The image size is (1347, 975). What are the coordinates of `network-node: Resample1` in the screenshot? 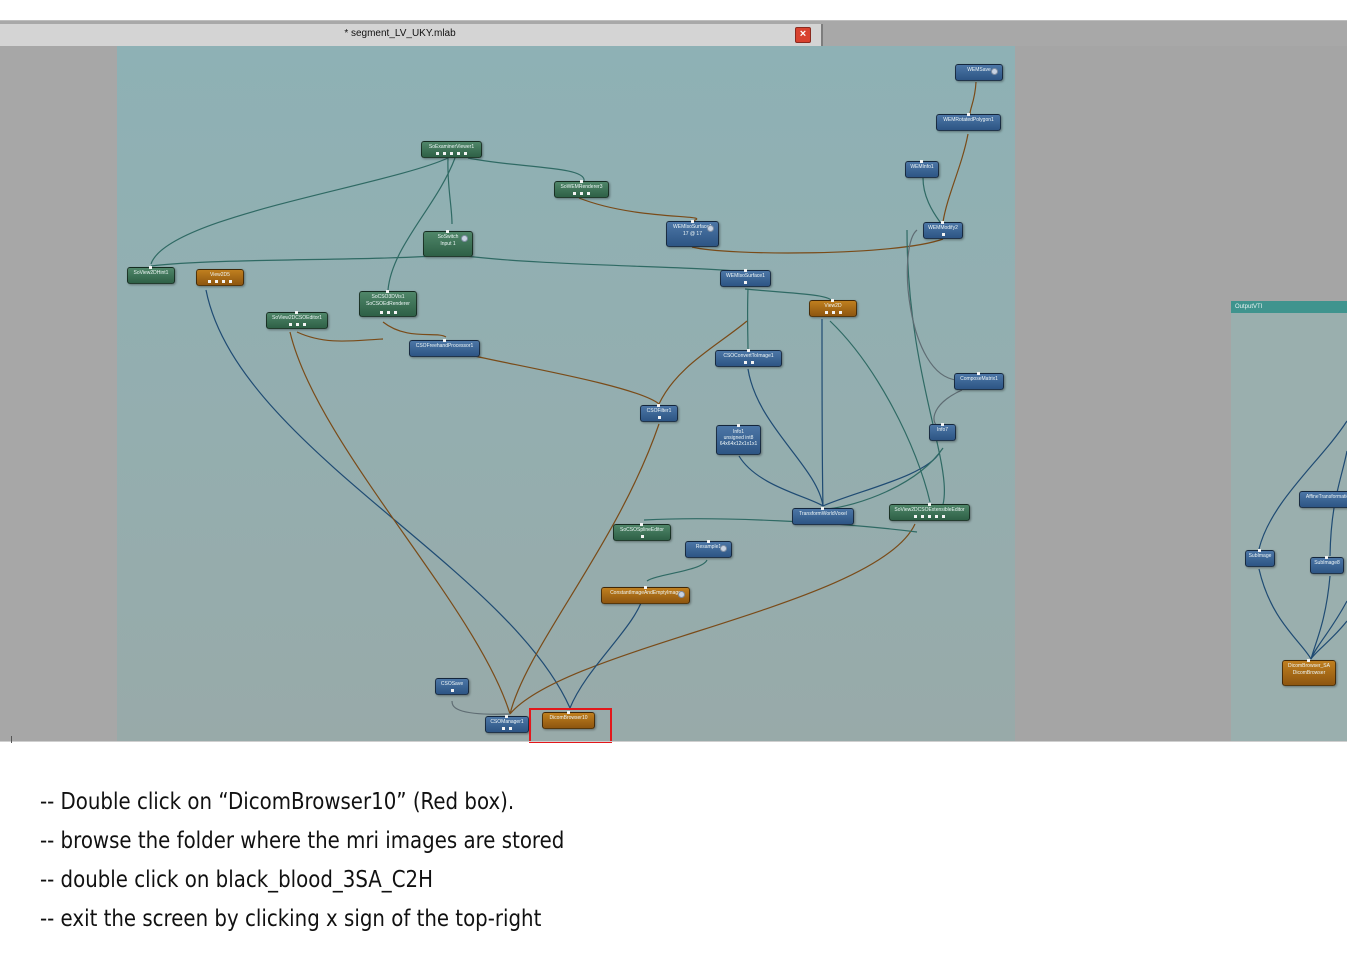 It's located at (708, 549).